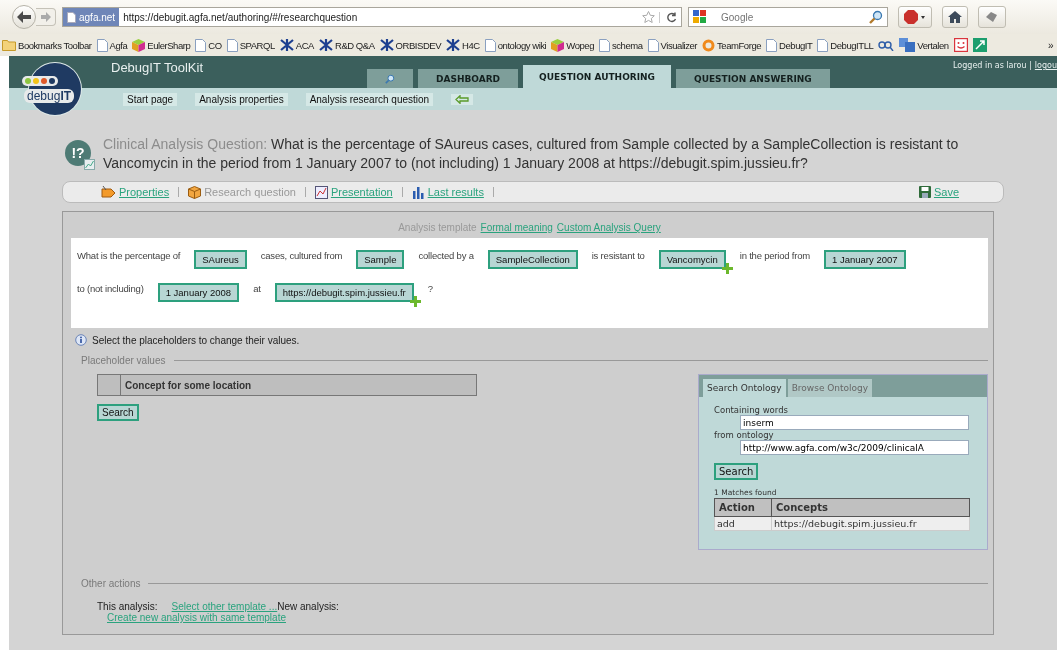 The width and height of the screenshot is (1057, 650). I want to click on bookmark-link: TeamForge, so click(739, 45).